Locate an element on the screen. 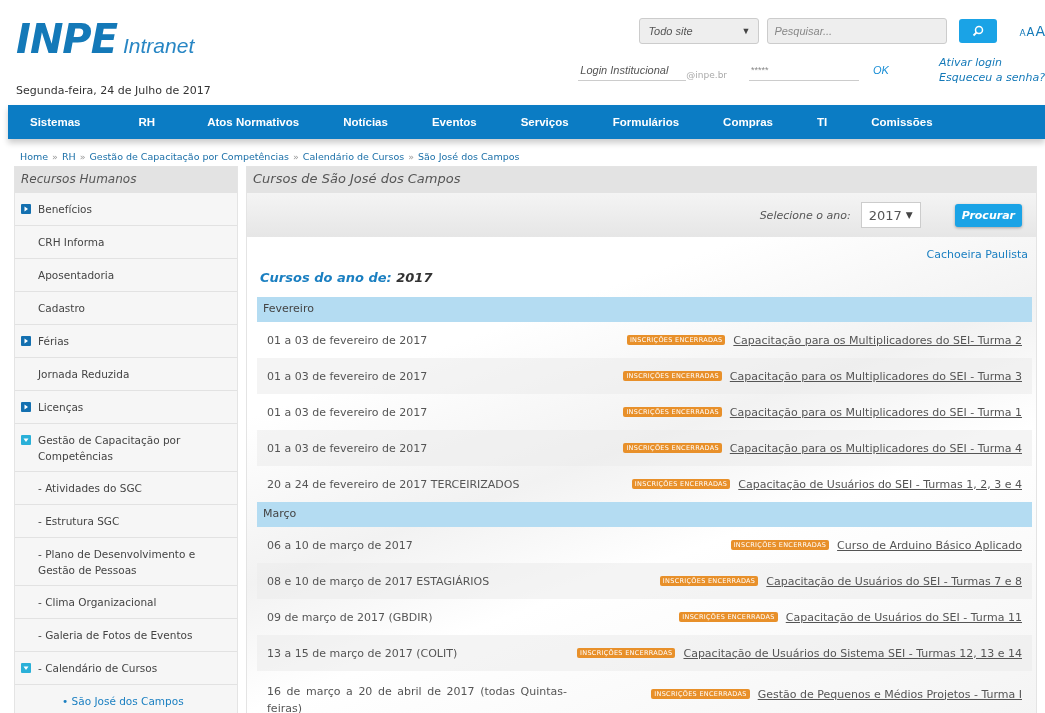 Image resolution: width=1045 pixels, height=713 pixels. course-link: Capacitação para os Multiplicadores do SEI - Turma 3 is located at coordinates (875, 376).